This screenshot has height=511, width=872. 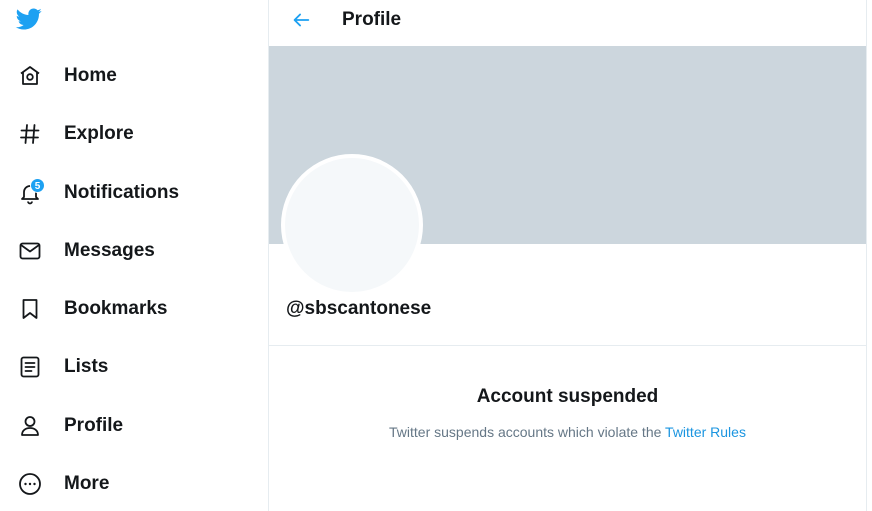 I want to click on sidebar-item-explore: Explore, so click(x=79, y=134).